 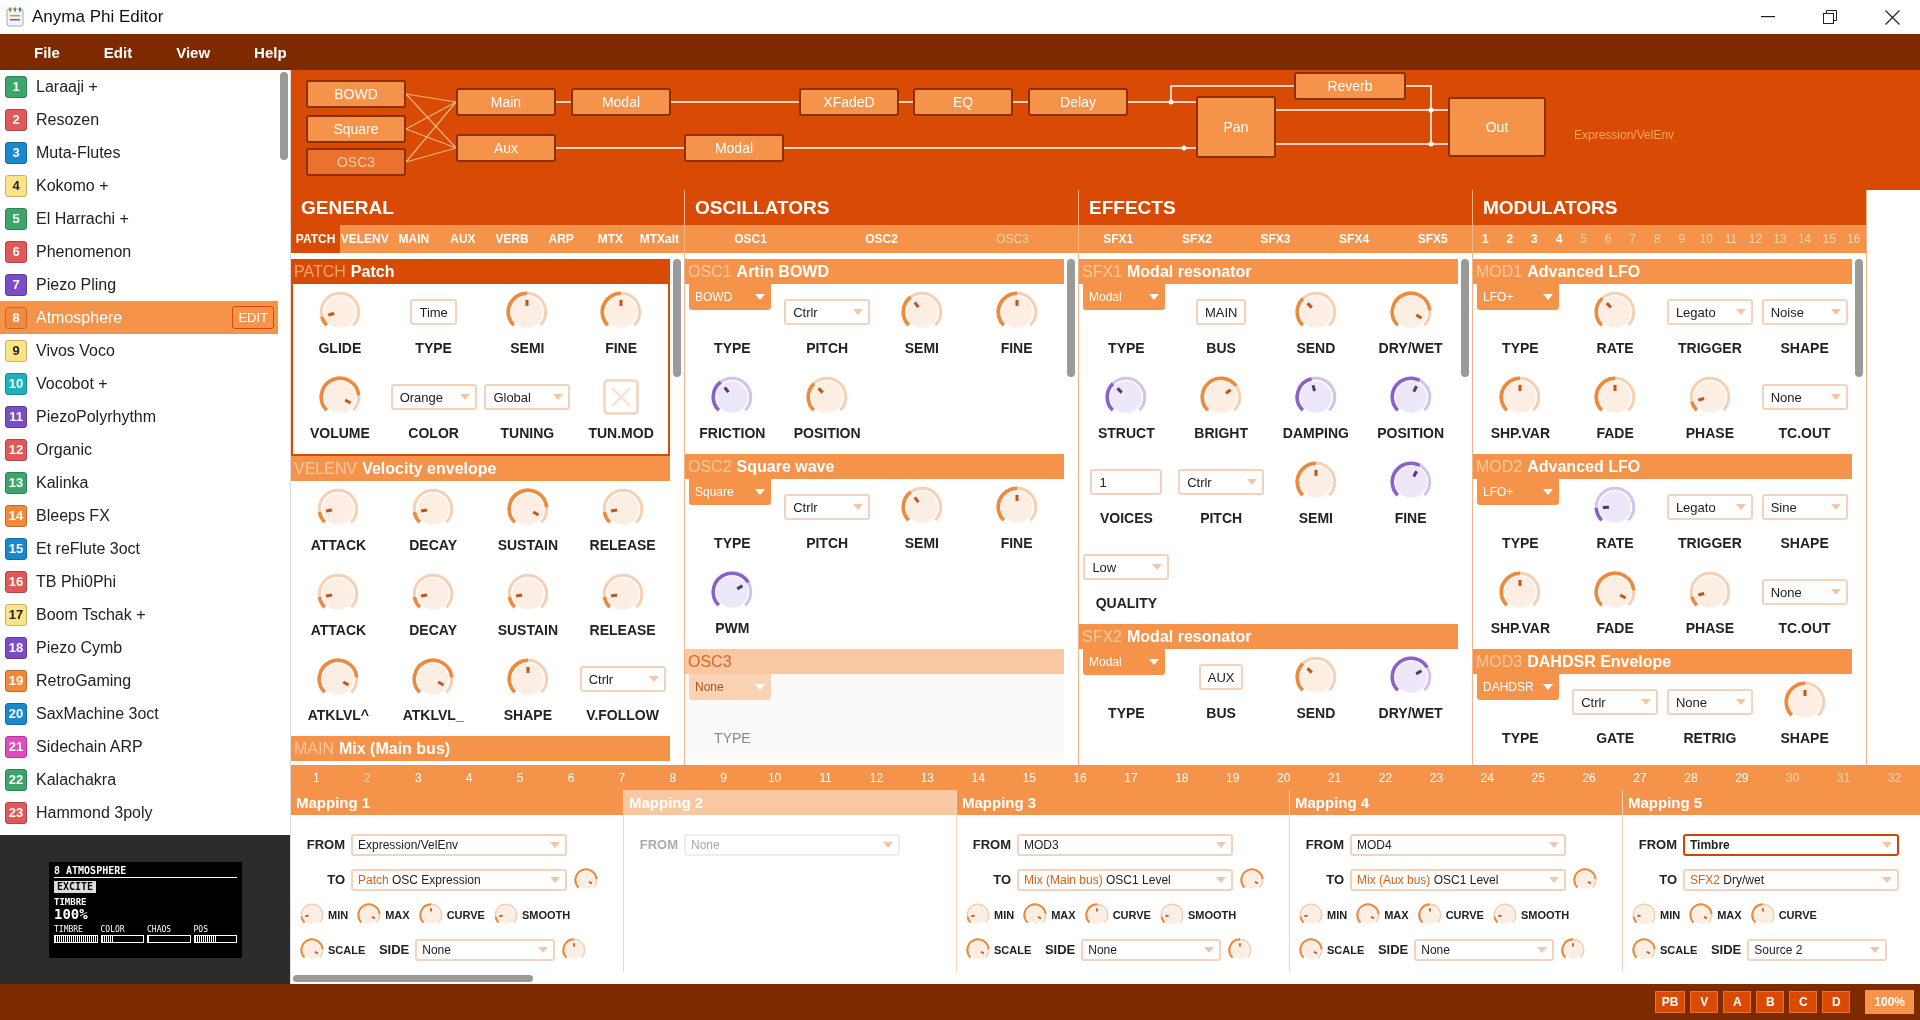 What do you see at coordinates (459, 879) in the screenshot?
I see `target-dropdown: Patch OSC Expression` at bounding box center [459, 879].